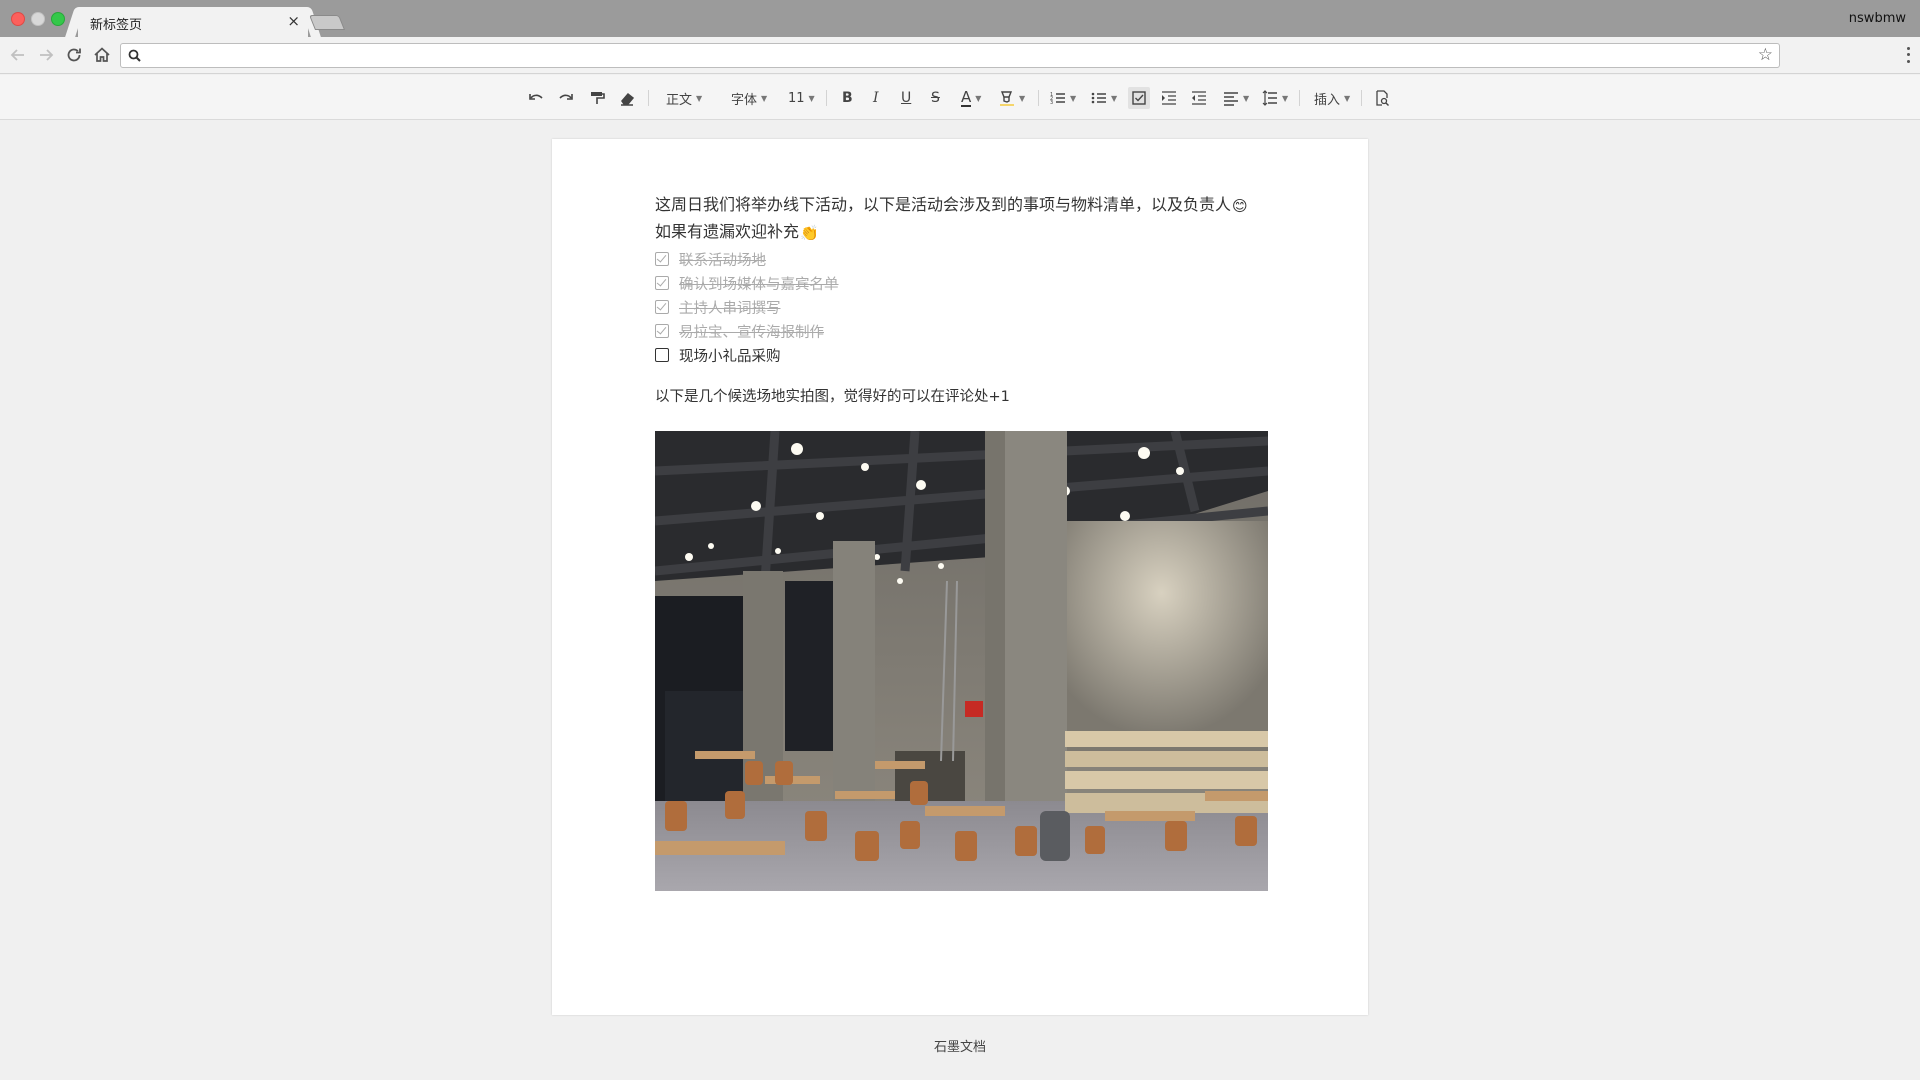 The width and height of the screenshot is (1920, 1080). Describe the element at coordinates (679, 100) in the screenshot. I see `paragraph-style-label: 正文` at that location.